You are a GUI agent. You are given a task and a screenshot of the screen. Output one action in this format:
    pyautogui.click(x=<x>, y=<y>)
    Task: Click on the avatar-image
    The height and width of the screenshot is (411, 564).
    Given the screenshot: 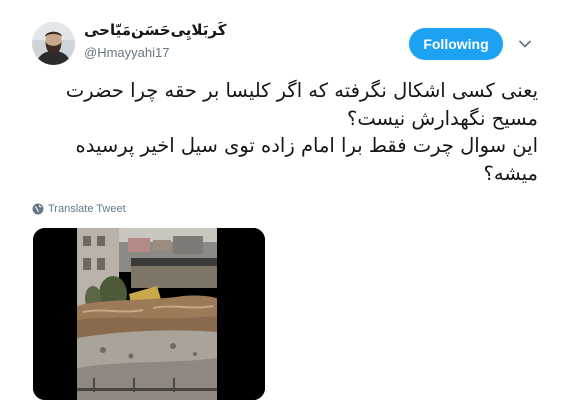 What is the action you would take?
    pyautogui.click(x=53, y=43)
    